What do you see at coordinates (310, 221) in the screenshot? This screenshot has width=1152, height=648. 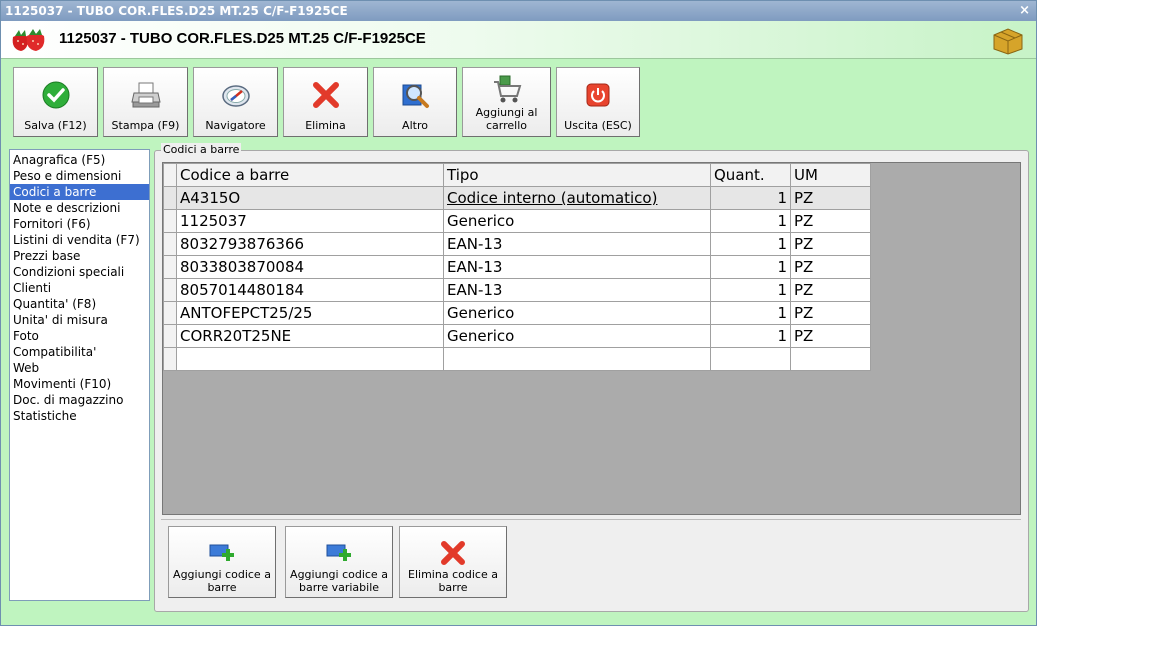 I see `cell-code: 1125037` at bounding box center [310, 221].